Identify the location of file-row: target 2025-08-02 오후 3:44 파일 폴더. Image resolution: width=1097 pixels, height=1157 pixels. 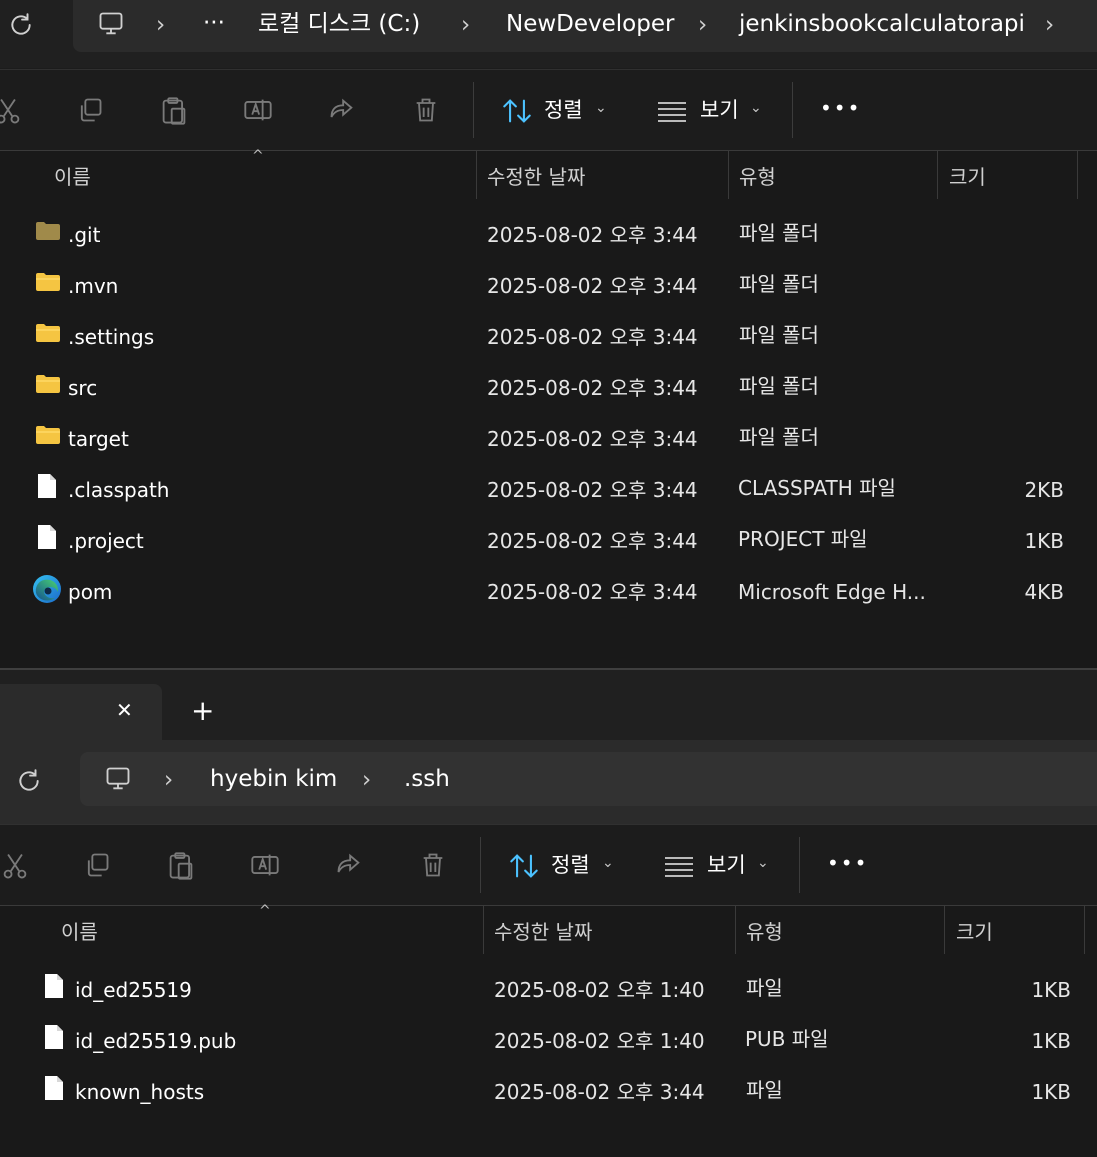
(548, 437).